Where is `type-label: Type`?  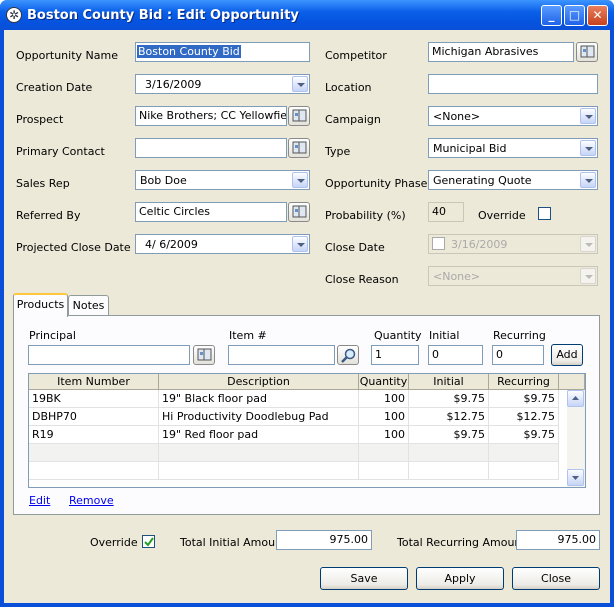
type-label: Type is located at coordinates (338, 151).